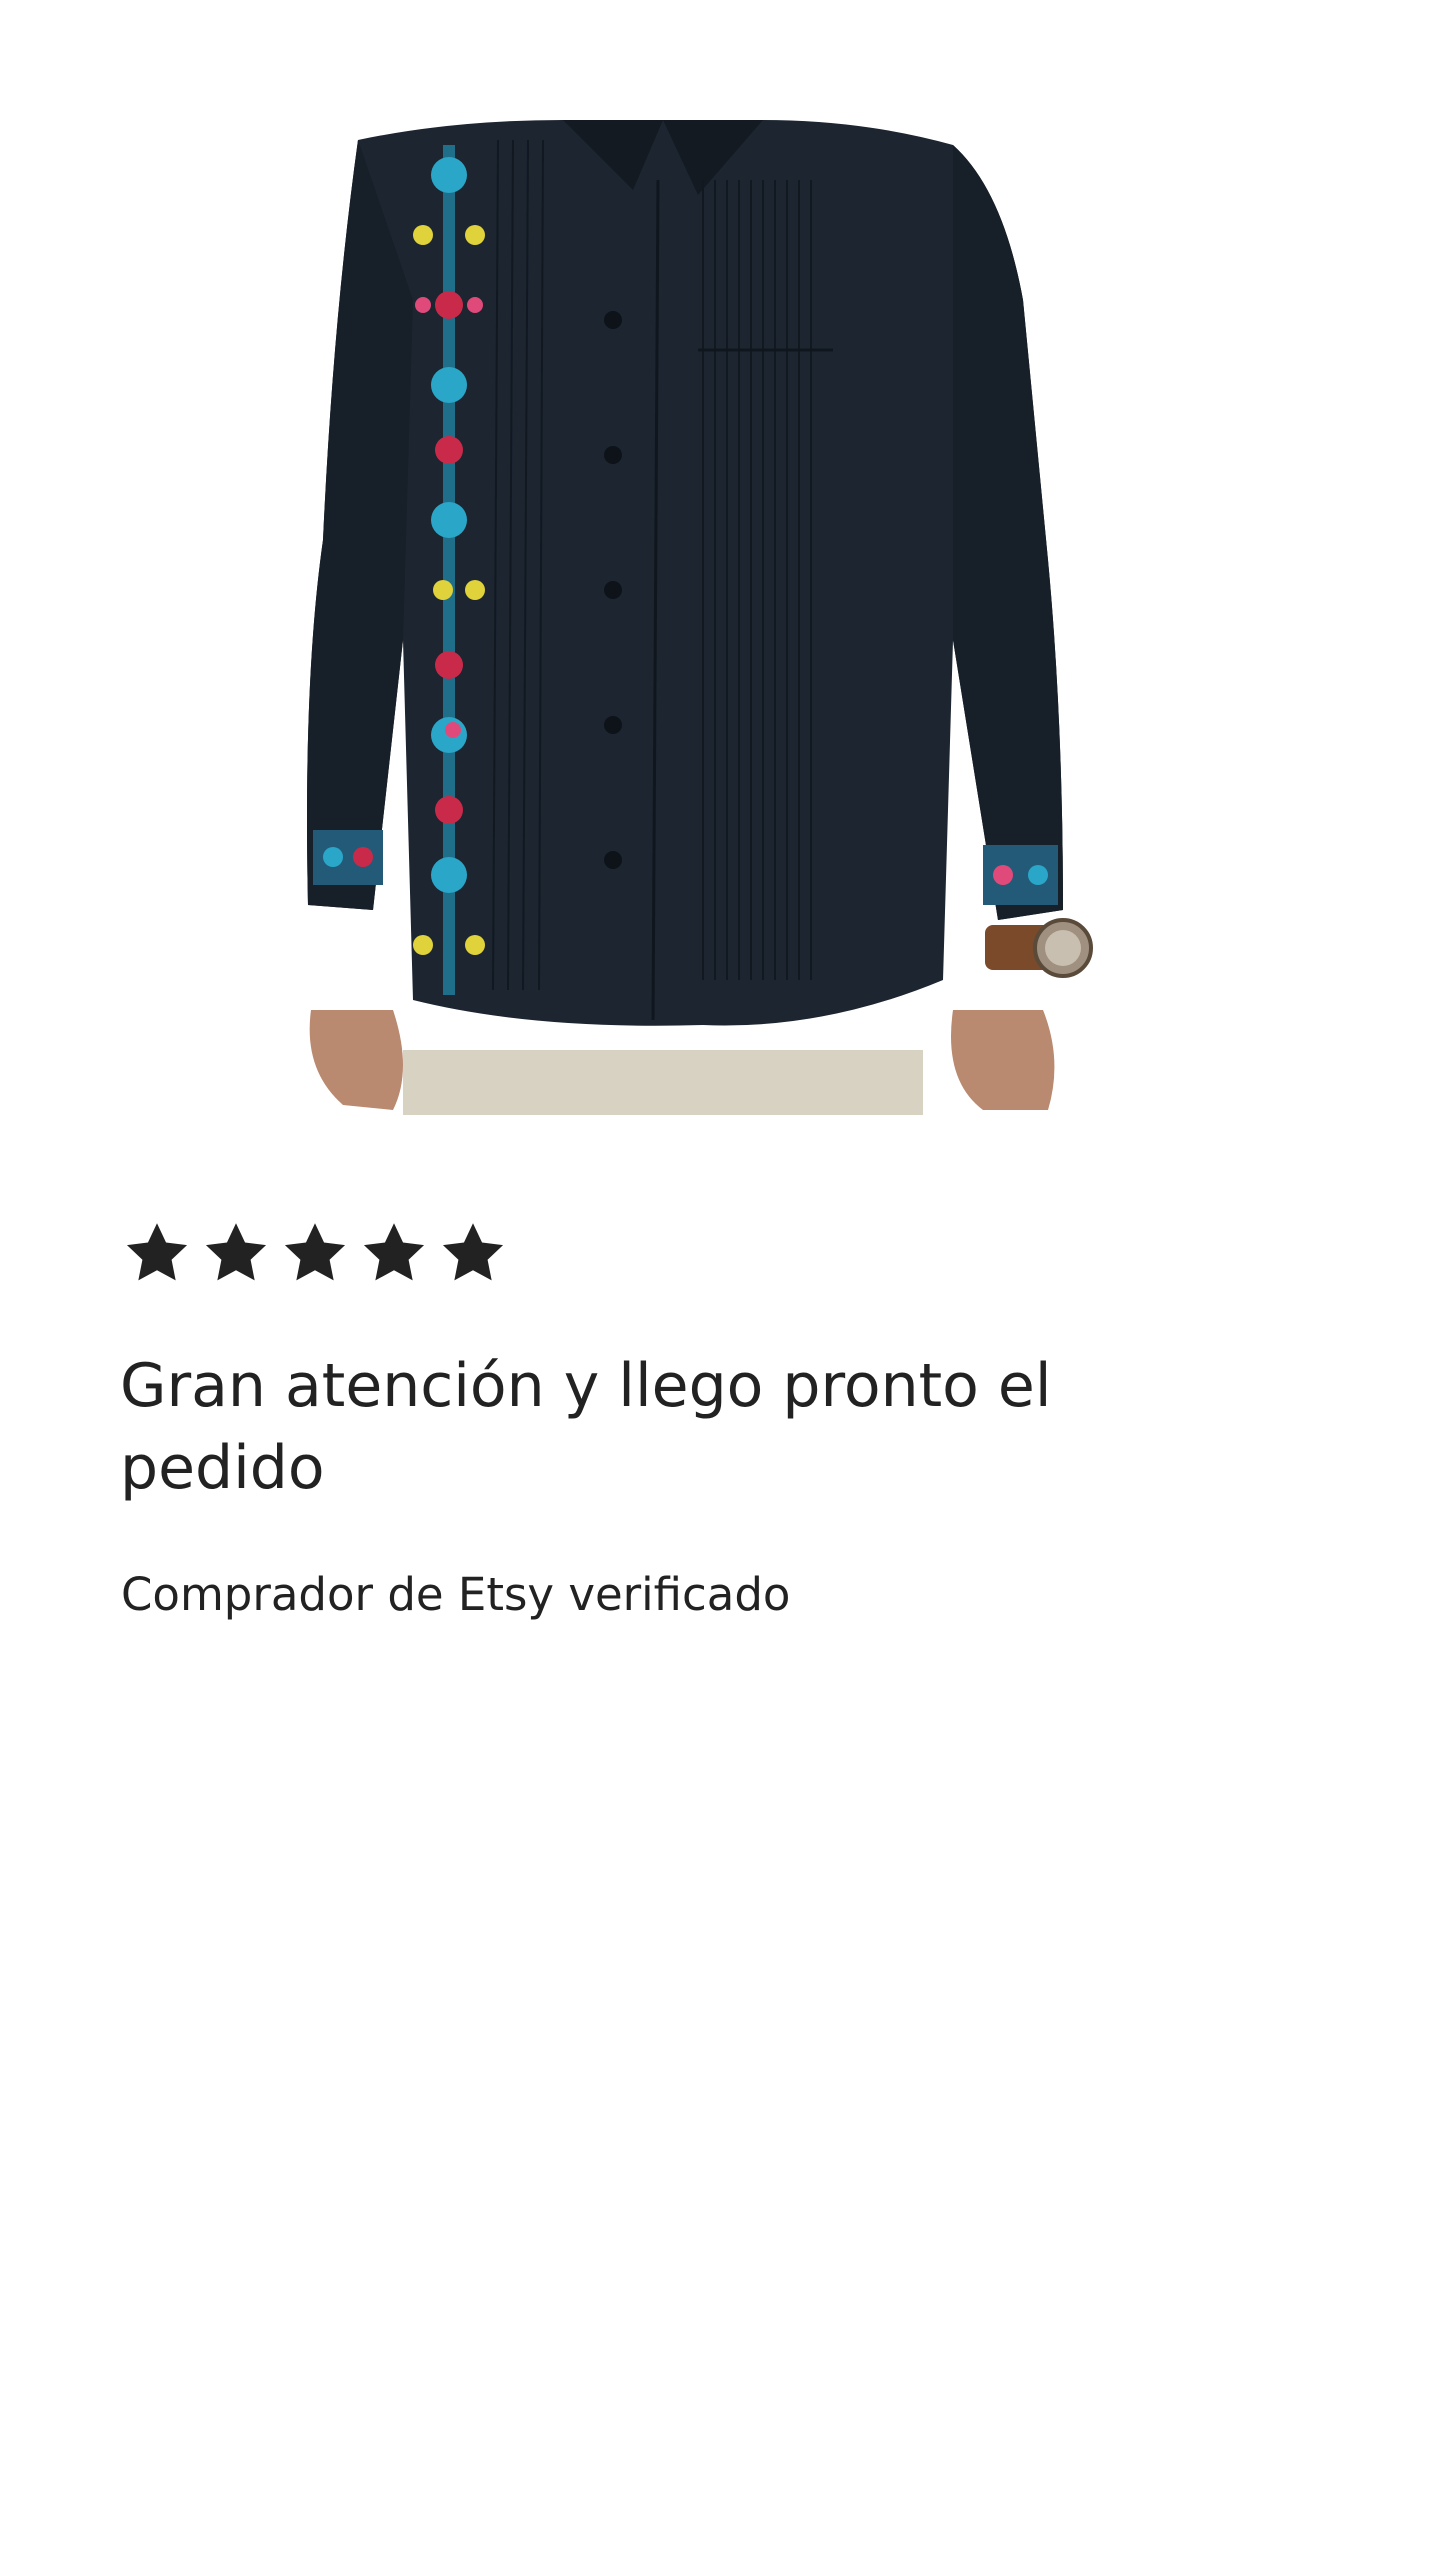 The height and width of the screenshot is (2569, 1445). Describe the element at coordinates (456, 1594) in the screenshot. I see `reviewer-name: Comprador de Etsy verificado` at that location.